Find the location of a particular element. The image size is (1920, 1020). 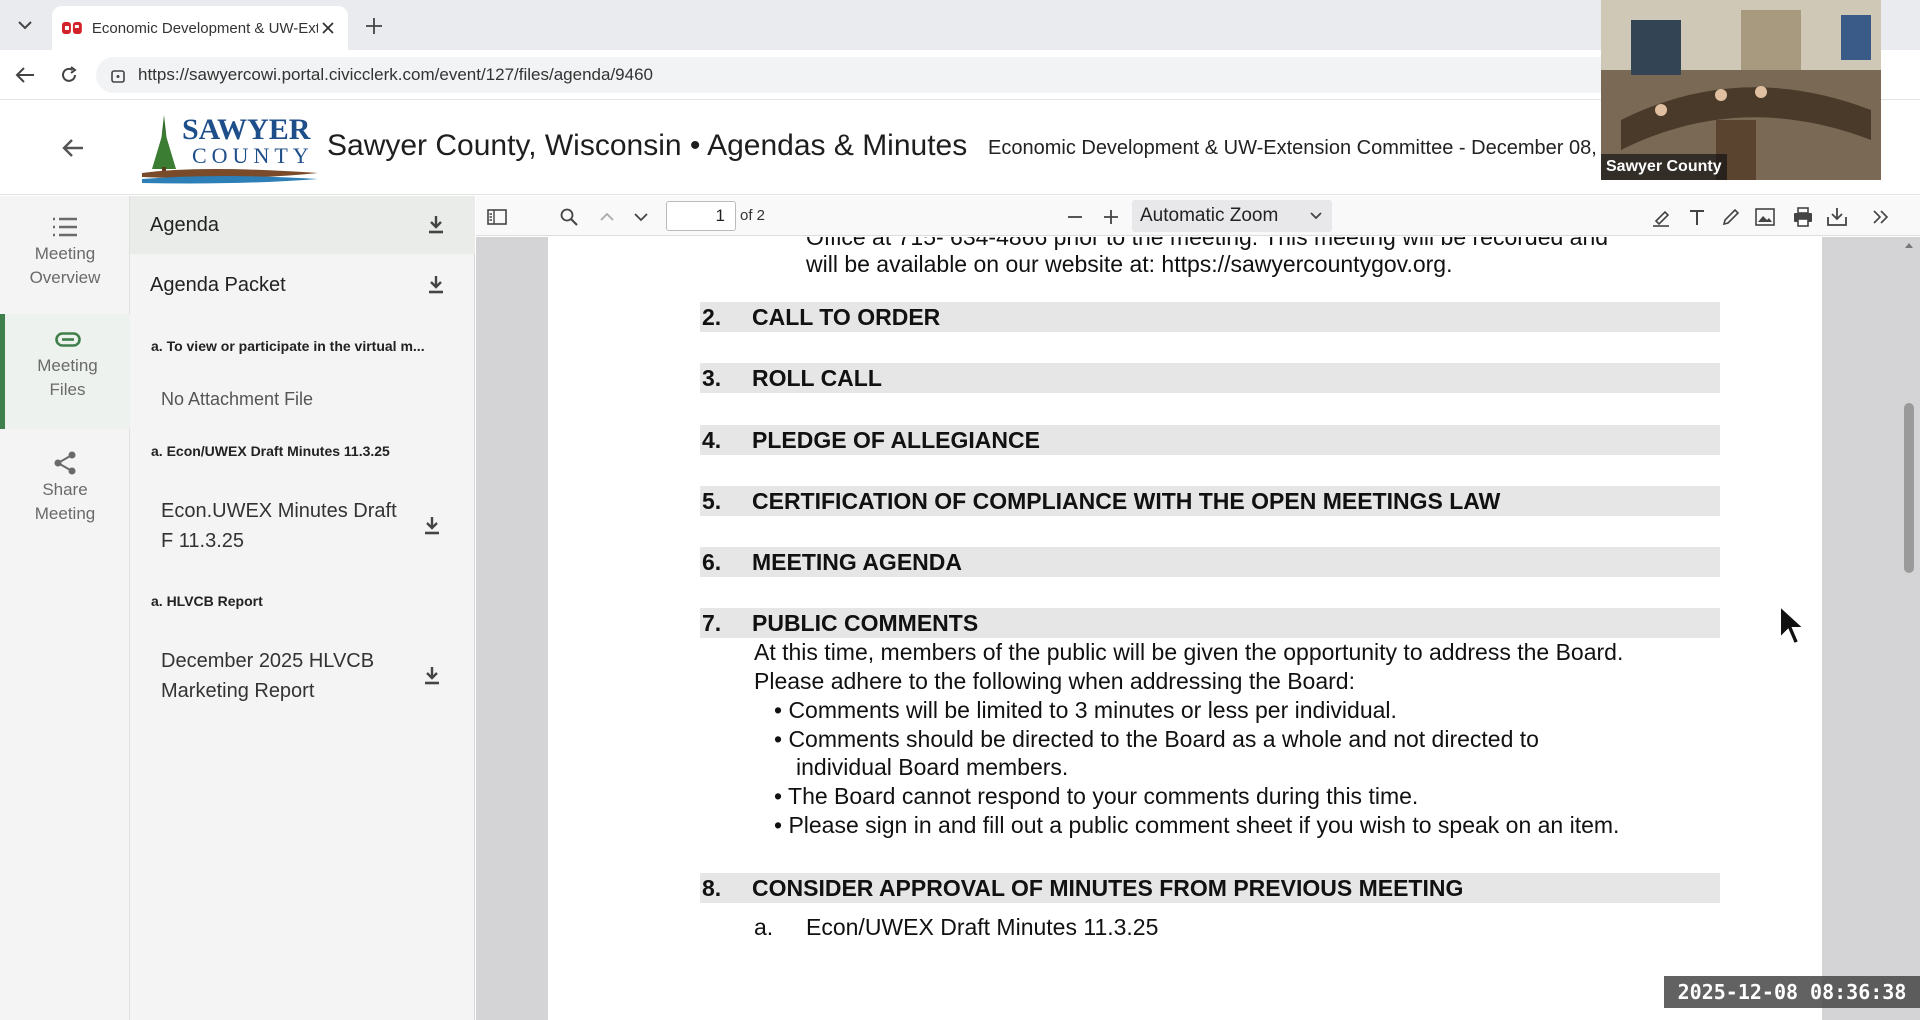

section-draft-minutes: a. Econ/UWEX Draft Minutes 11.3.25 is located at coordinates (270, 451).